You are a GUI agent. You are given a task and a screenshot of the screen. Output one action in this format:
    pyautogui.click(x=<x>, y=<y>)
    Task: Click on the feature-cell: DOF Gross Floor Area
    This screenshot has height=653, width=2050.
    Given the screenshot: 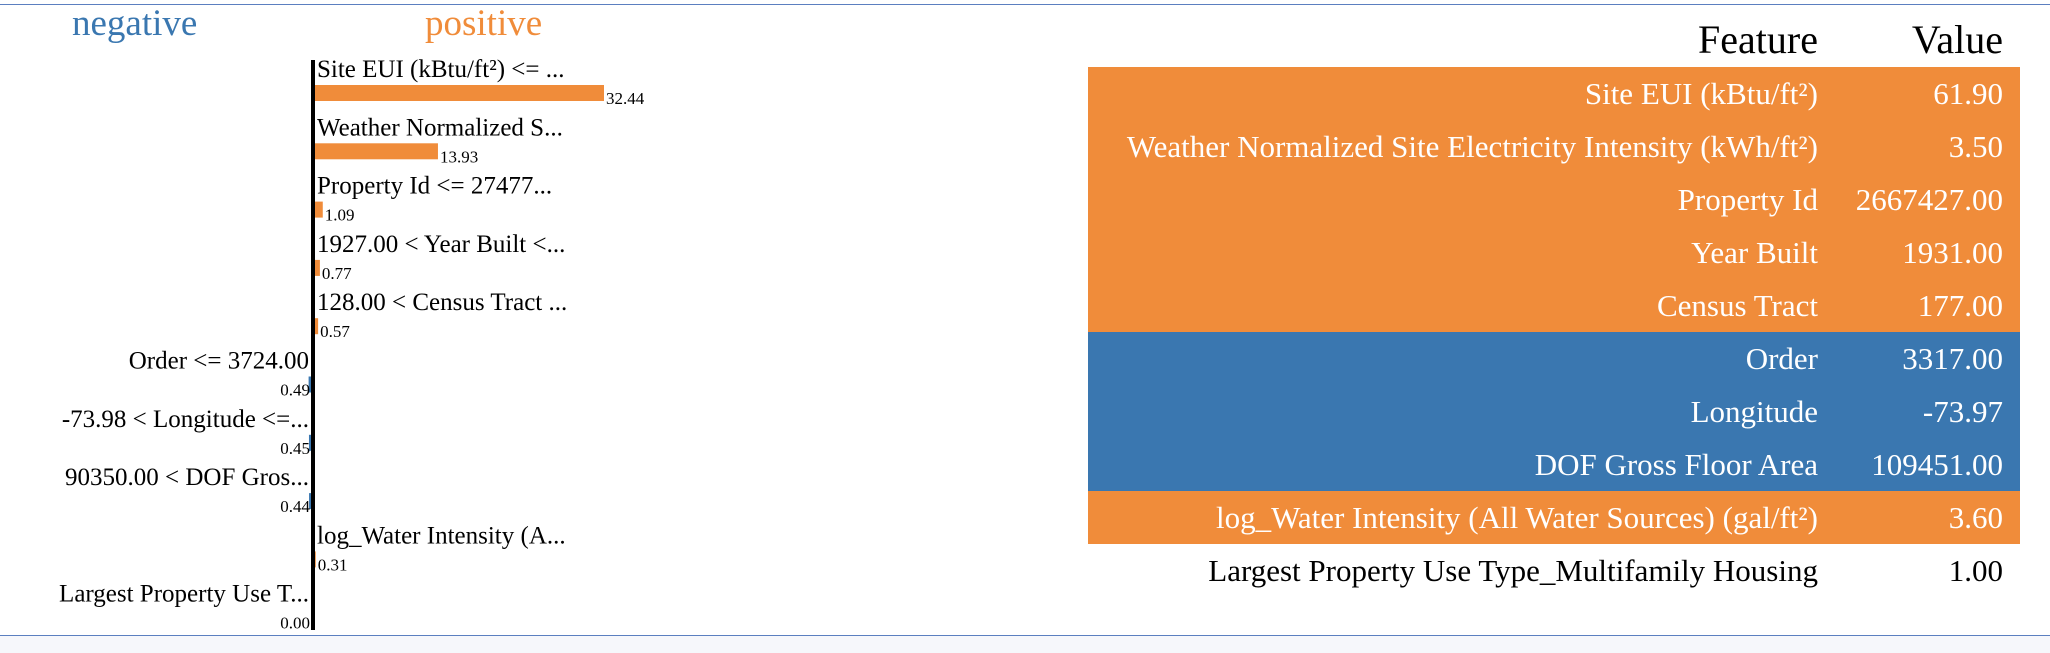 What is the action you would take?
    pyautogui.click(x=1676, y=464)
    